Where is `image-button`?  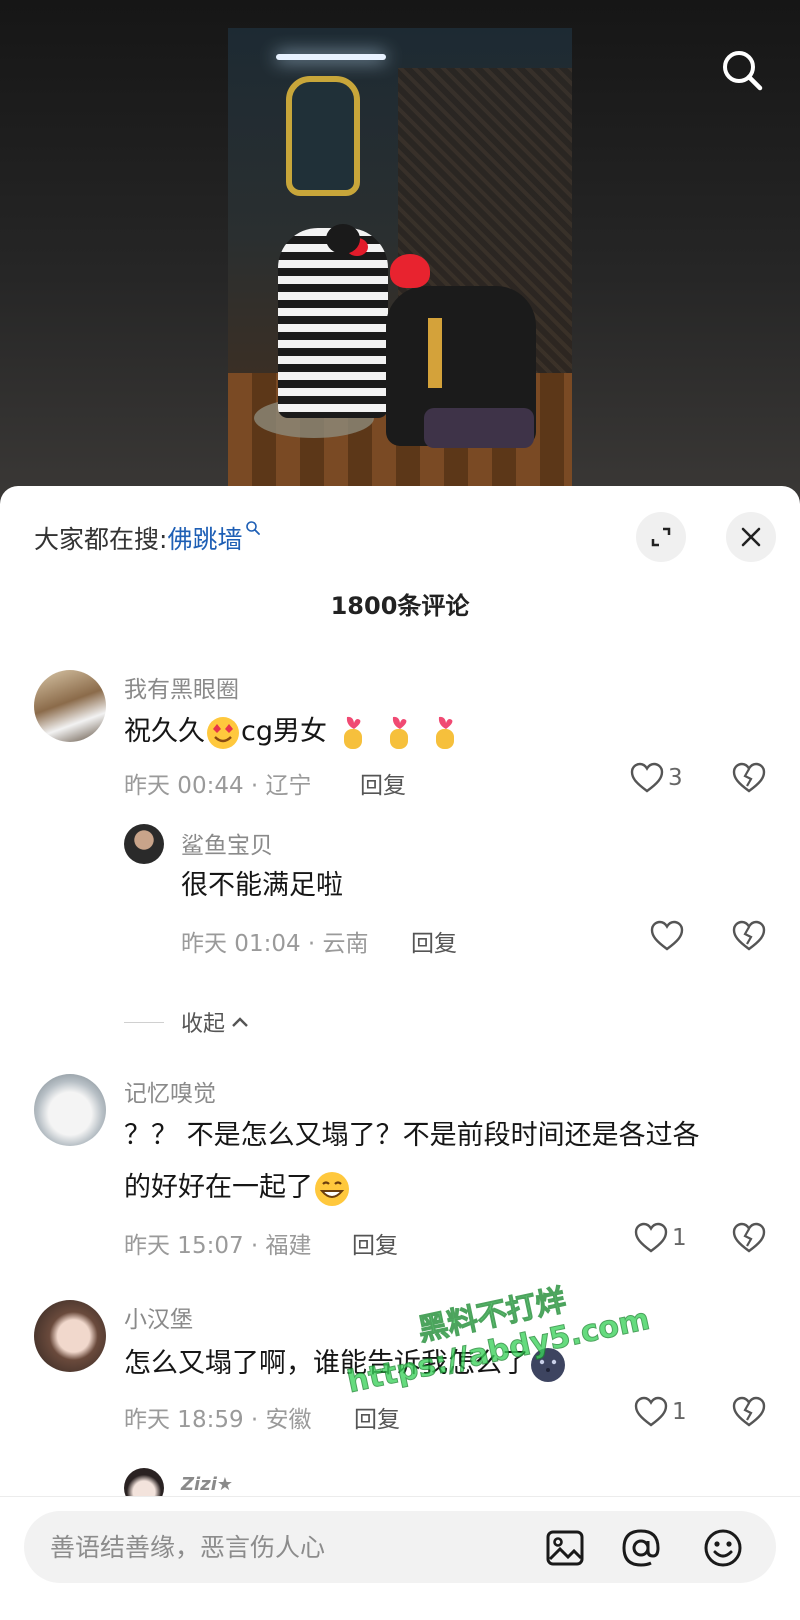 image-button is located at coordinates (565, 1548).